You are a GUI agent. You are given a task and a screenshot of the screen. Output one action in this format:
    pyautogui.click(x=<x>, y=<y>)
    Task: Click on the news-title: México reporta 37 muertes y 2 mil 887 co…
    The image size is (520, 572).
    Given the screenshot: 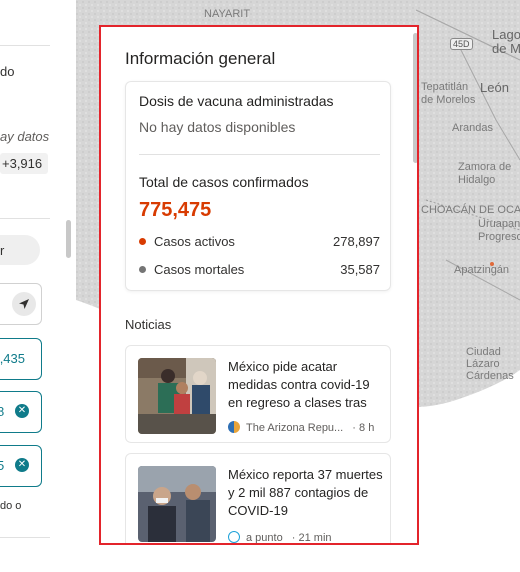 What is the action you would take?
    pyautogui.click(x=305, y=492)
    